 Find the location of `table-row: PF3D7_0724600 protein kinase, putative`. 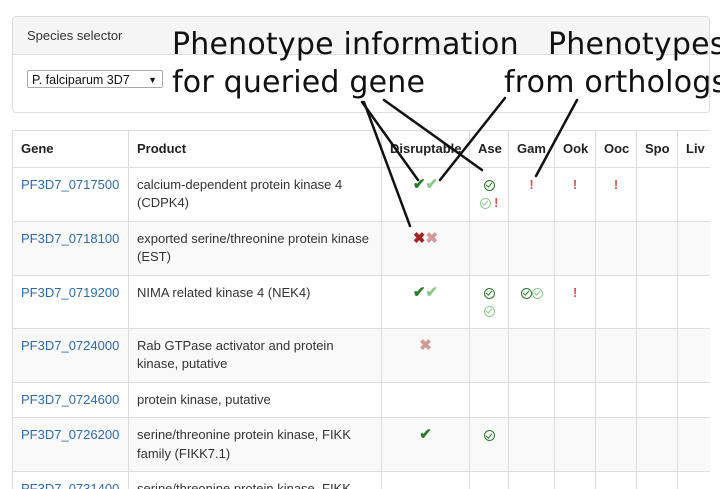

table-row: PF3D7_0724600 protein kinase, putative is located at coordinates (361, 399).